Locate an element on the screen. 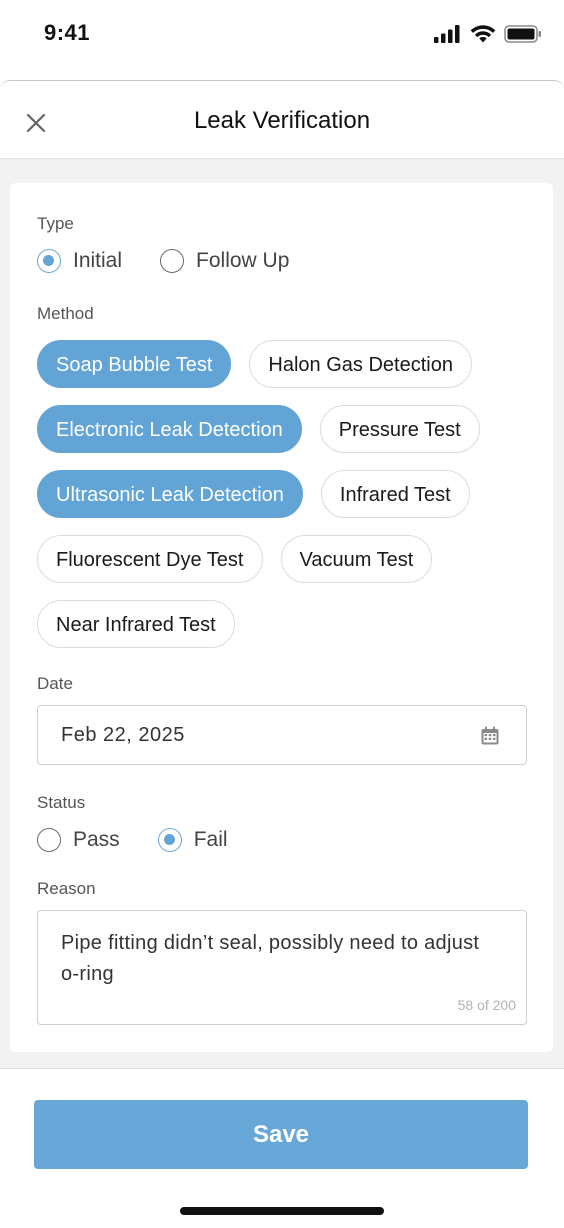 This screenshot has width=564, height=1228. chip-row: Near Infrared Test is located at coordinates (287, 624).